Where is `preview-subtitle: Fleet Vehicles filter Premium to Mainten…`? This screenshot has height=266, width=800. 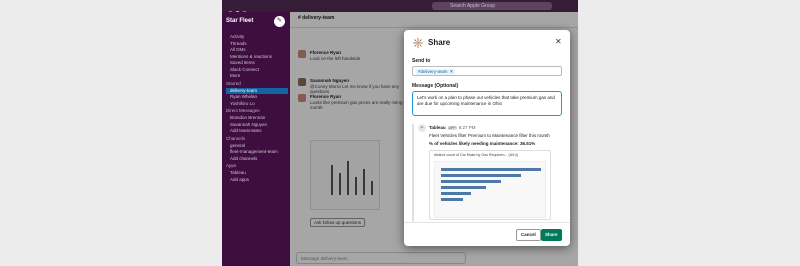
preview-subtitle: Fleet Vehicles filter Premium to Mainten… is located at coordinates (489, 135).